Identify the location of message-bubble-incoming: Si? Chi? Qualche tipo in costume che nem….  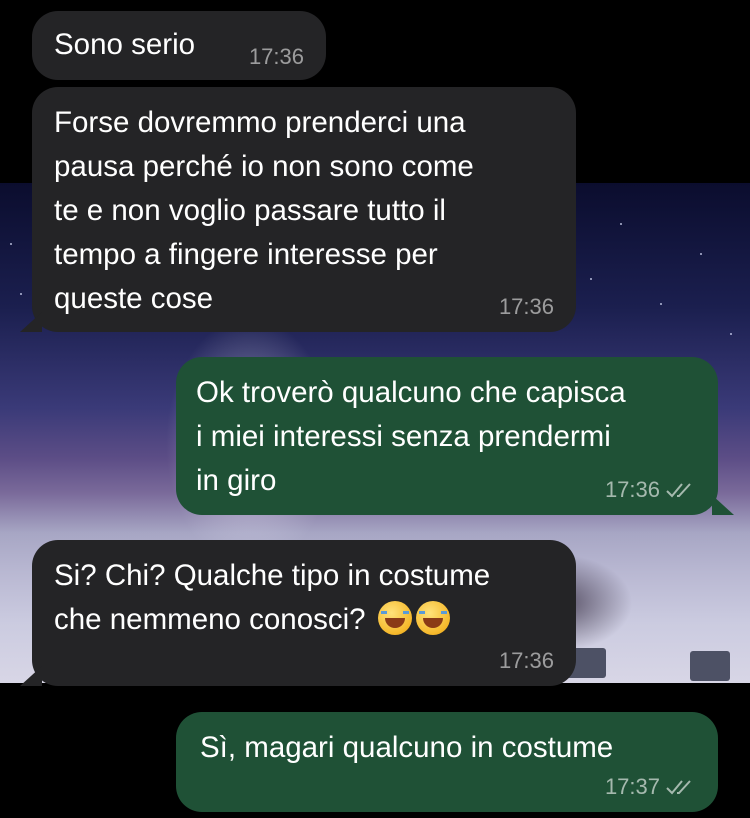
(304, 613).